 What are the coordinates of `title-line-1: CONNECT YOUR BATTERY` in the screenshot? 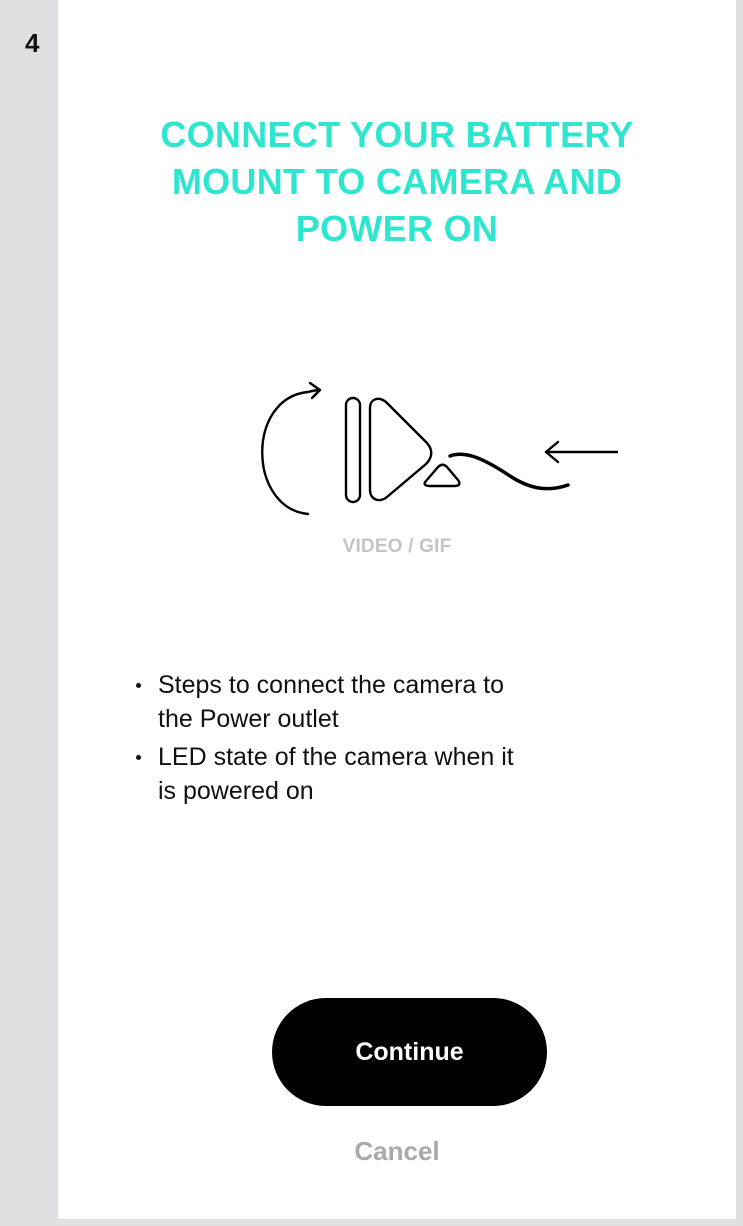 It's located at (397, 134).